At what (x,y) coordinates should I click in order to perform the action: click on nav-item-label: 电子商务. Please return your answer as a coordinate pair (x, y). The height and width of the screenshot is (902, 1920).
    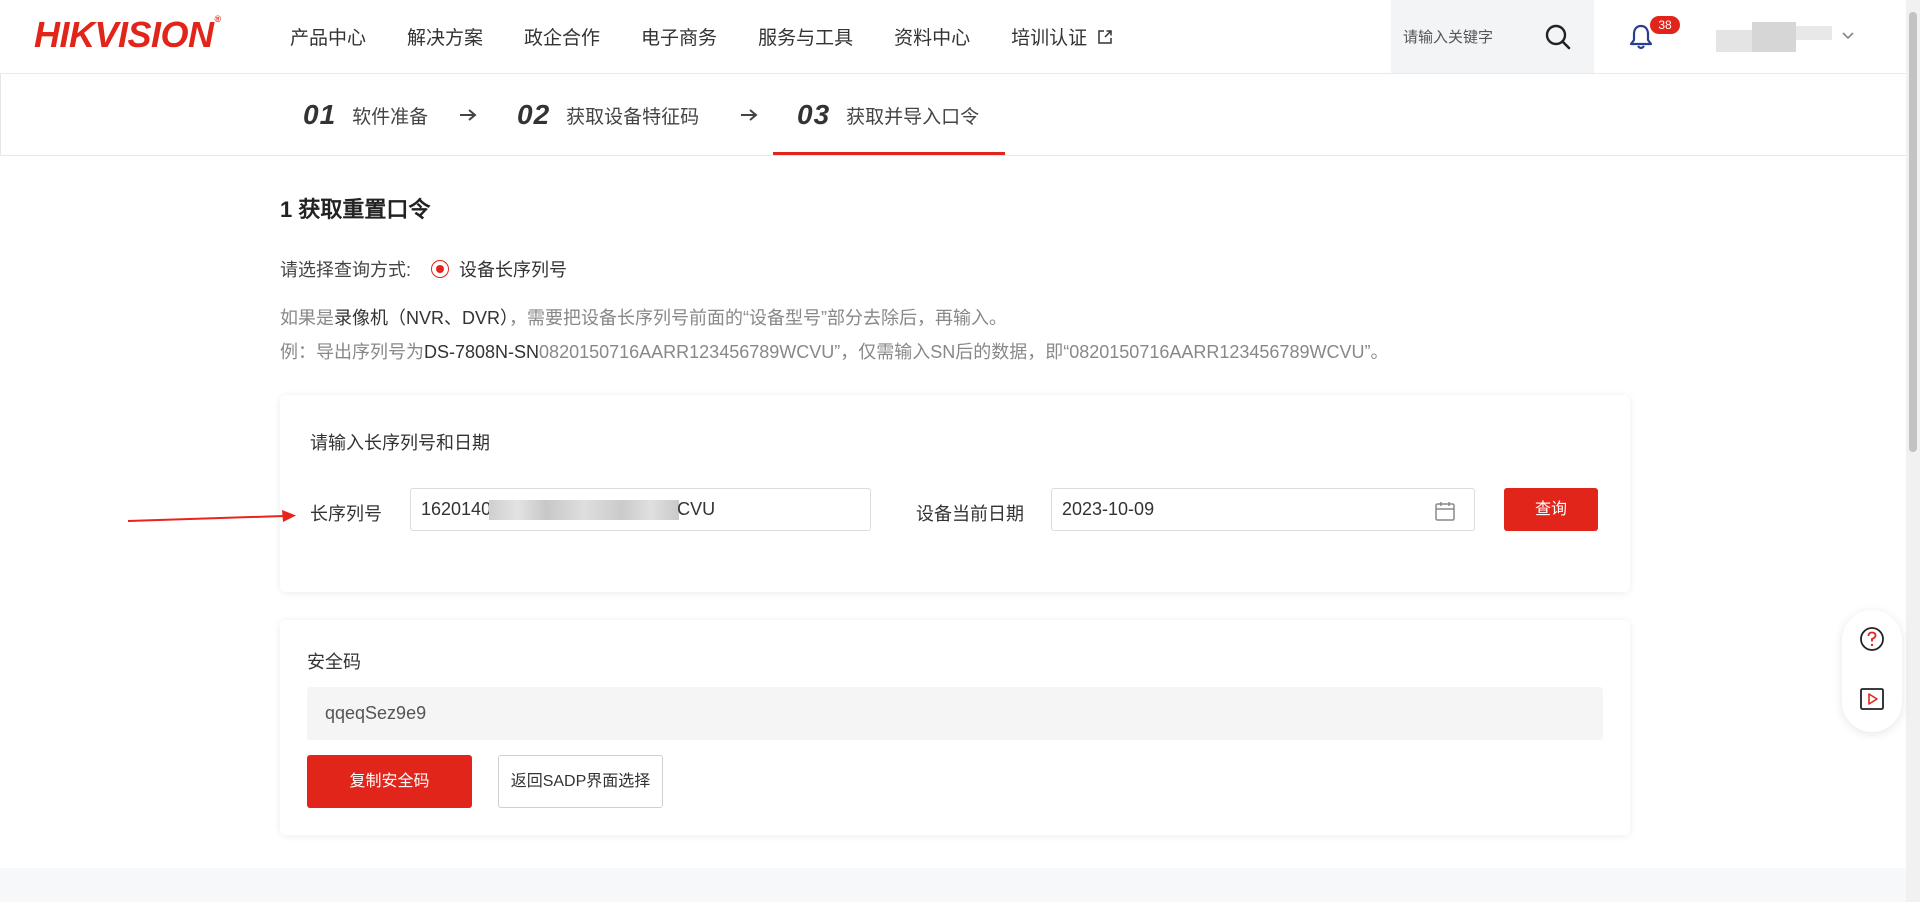
    Looking at the image, I should click on (679, 38).